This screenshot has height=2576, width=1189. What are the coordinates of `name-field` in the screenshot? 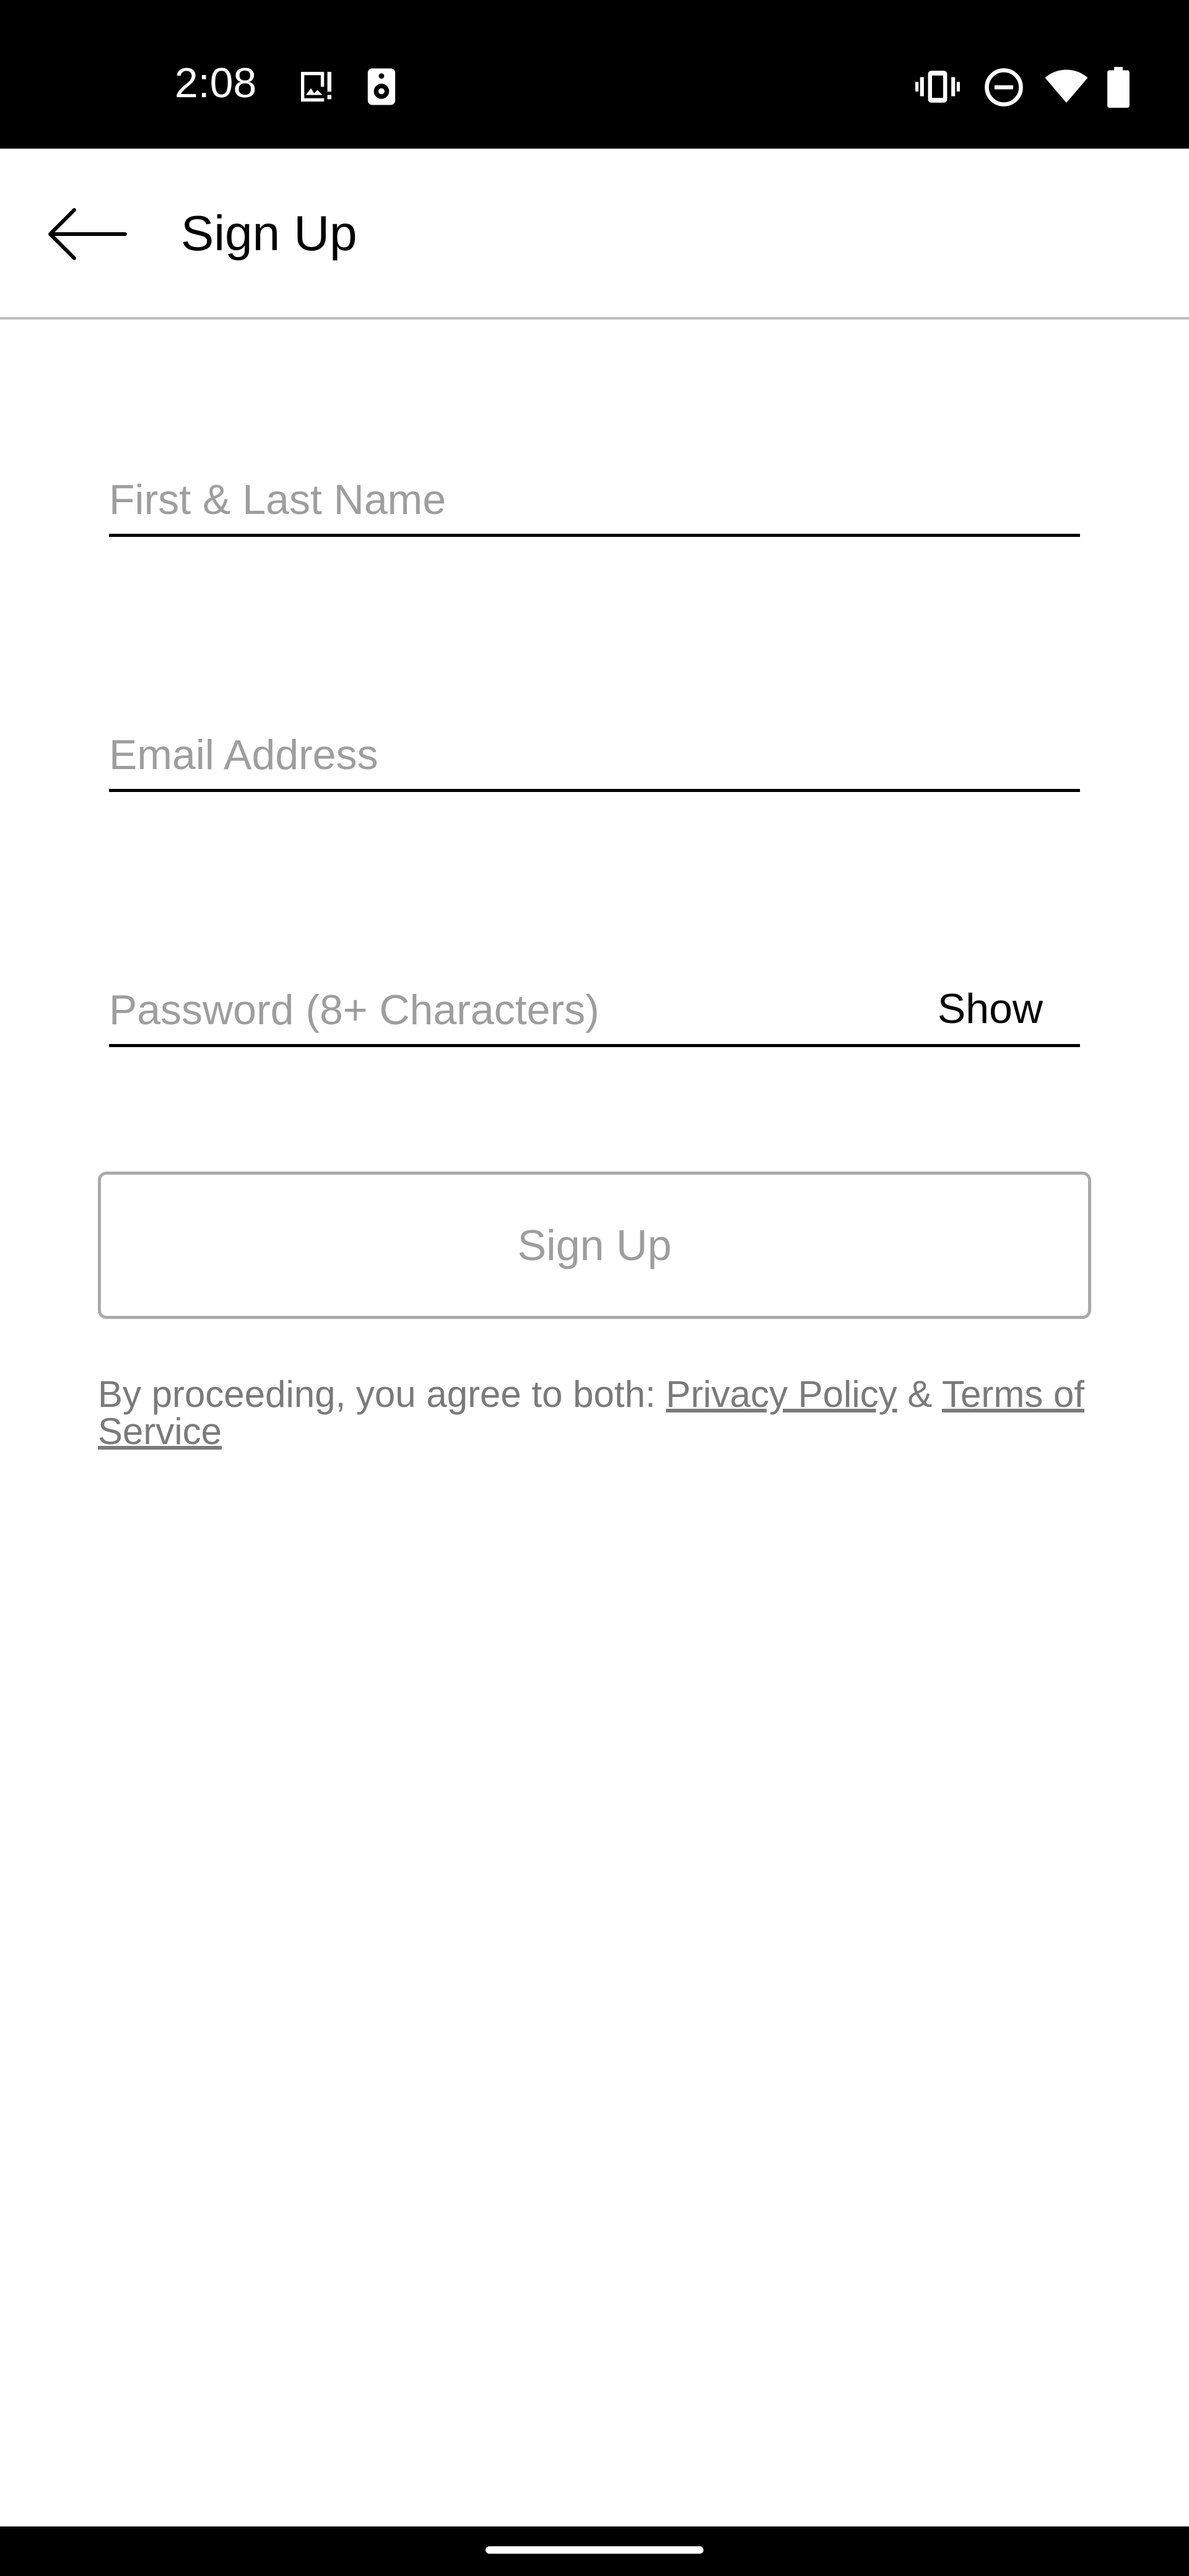 It's located at (594, 500).